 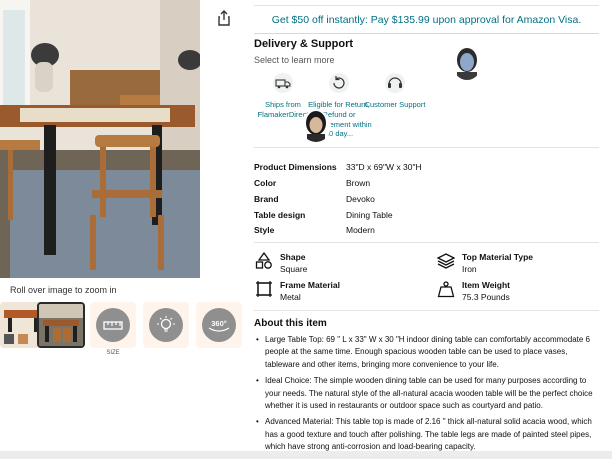 I want to click on svg-text: 360°, so click(x=219, y=323).